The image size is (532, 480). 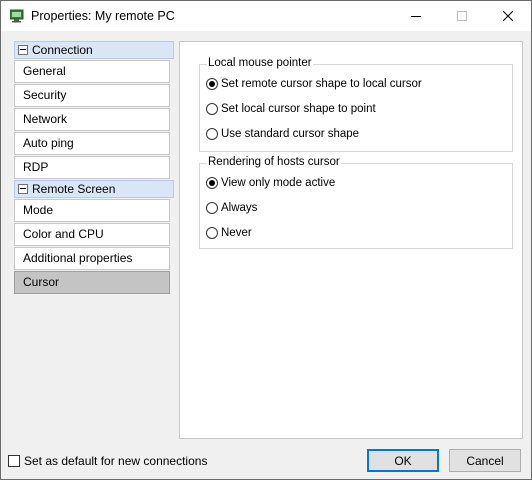 What do you see at coordinates (274, 162) in the screenshot?
I see `group-label: Rendering of hosts cursor` at bounding box center [274, 162].